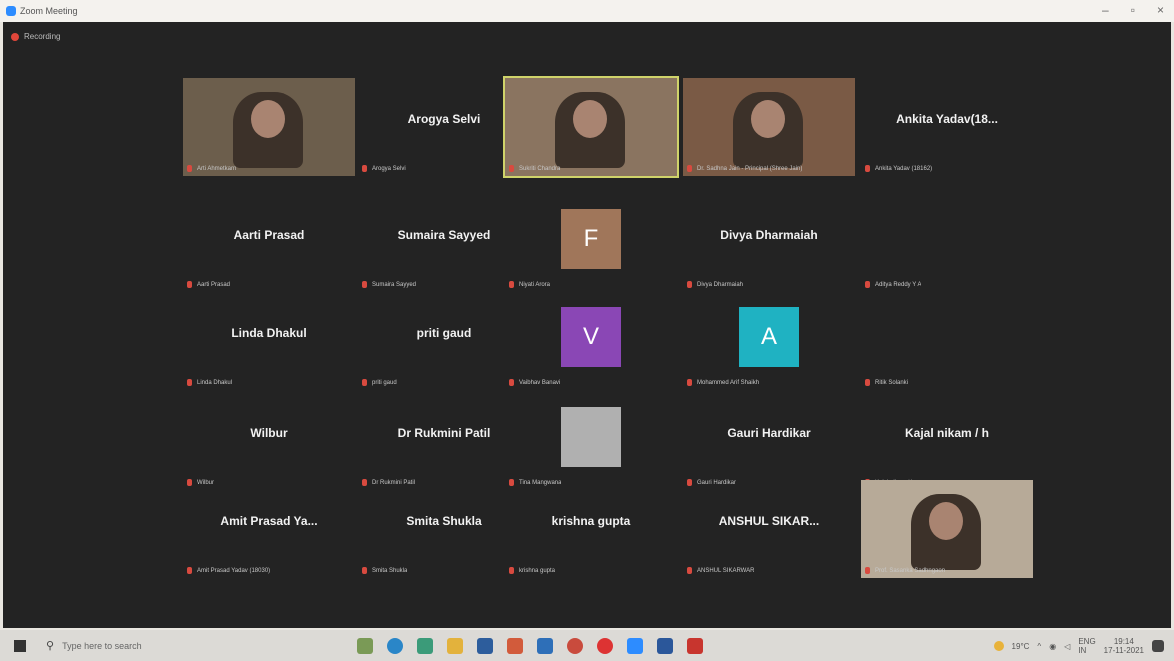  What do you see at coordinates (947, 341) in the screenshot?
I see `participant-tile: Ritik Solanki` at bounding box center [947, 341].